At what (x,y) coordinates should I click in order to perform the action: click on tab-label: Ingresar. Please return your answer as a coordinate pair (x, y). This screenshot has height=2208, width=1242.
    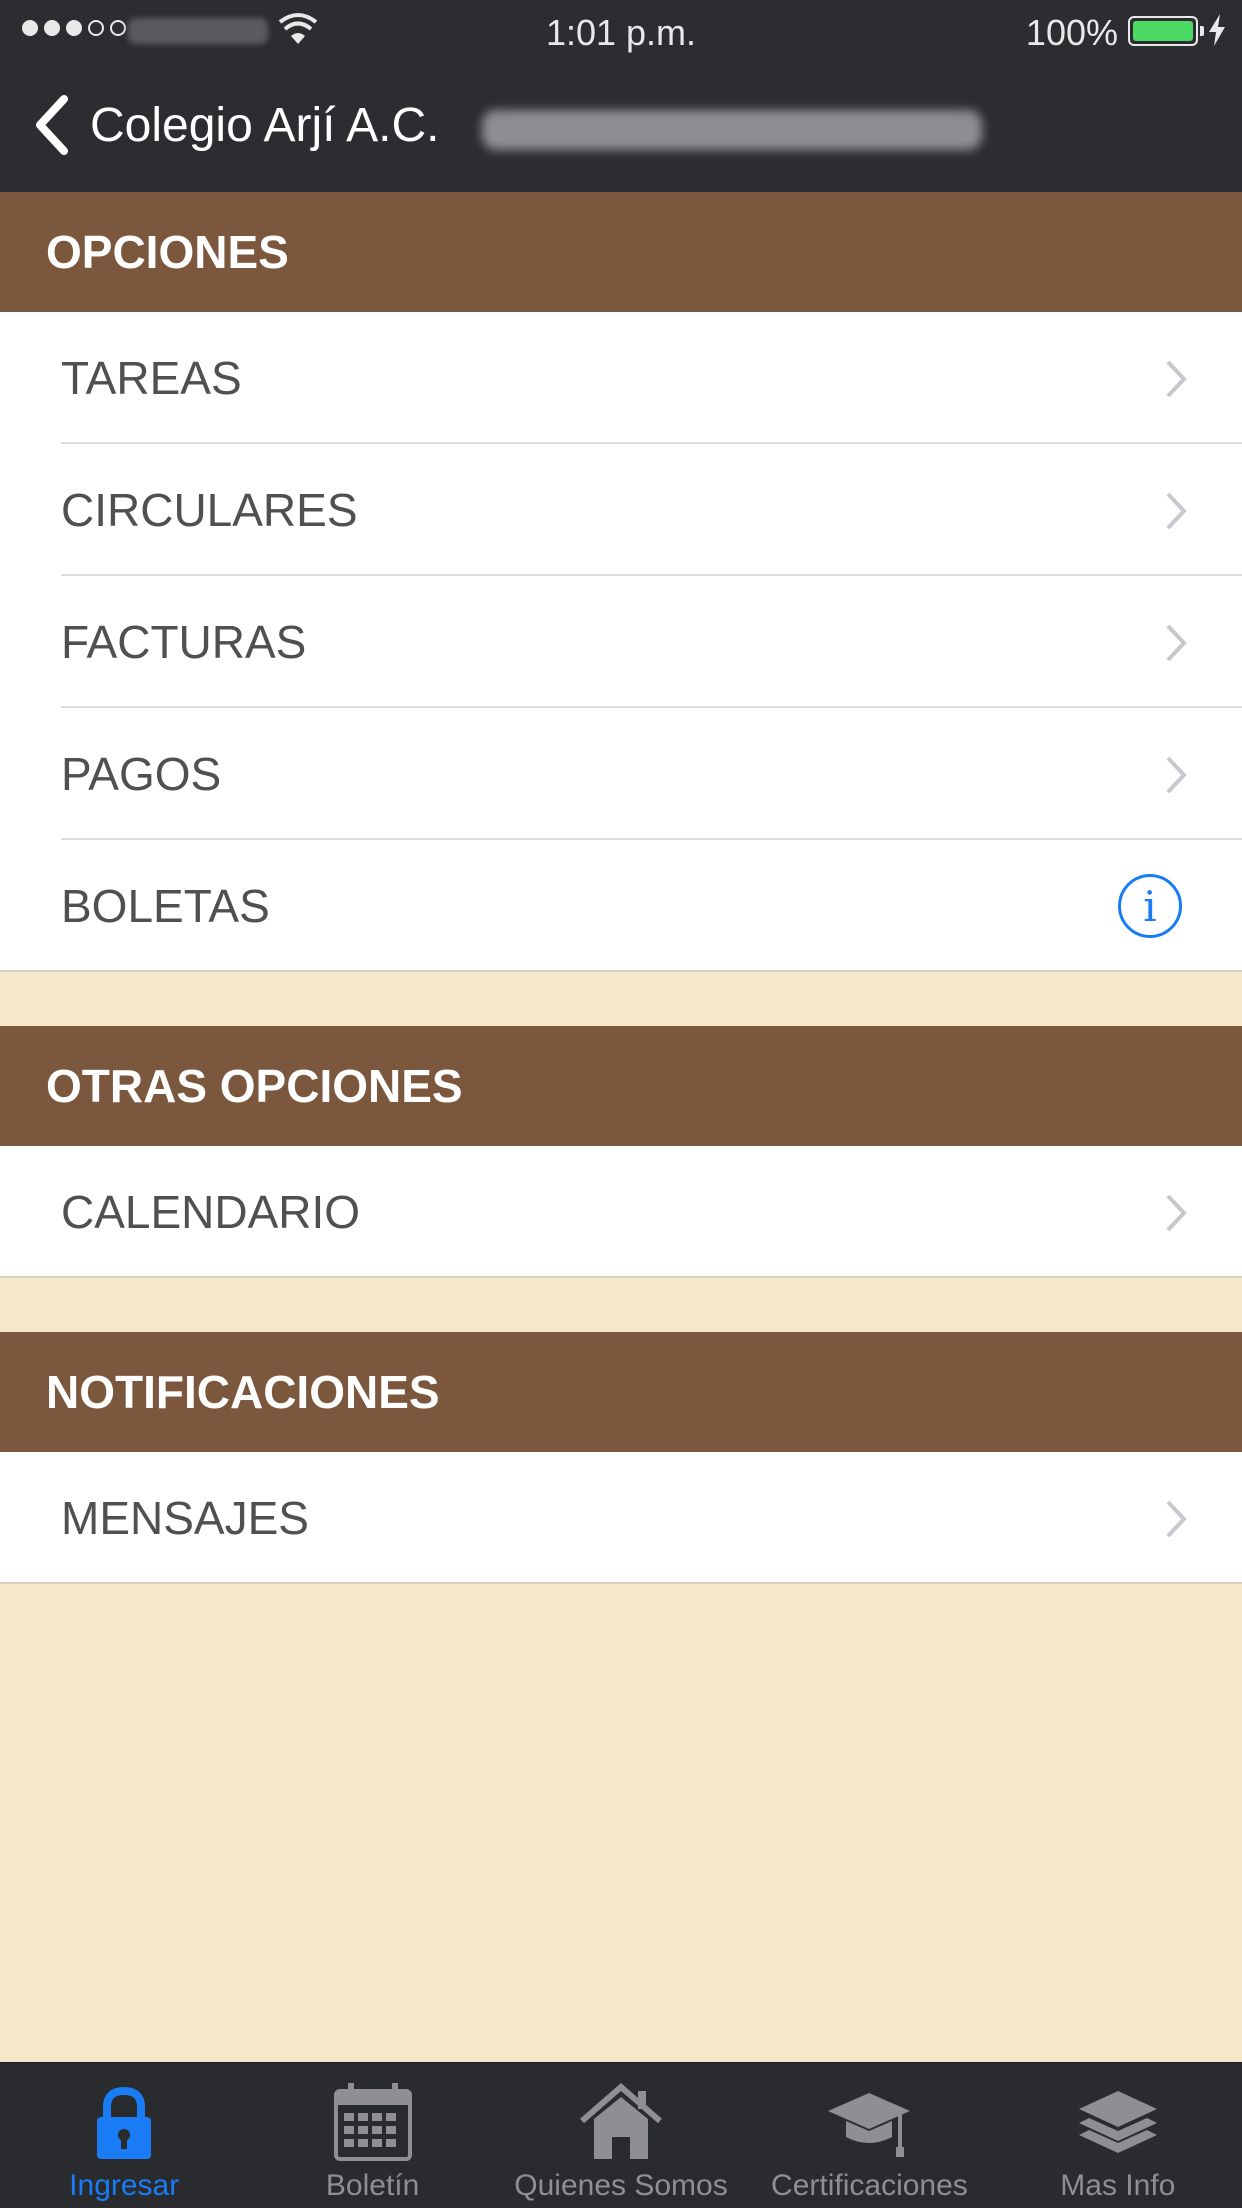
    Looking at the image, I should click on (124, 2185).